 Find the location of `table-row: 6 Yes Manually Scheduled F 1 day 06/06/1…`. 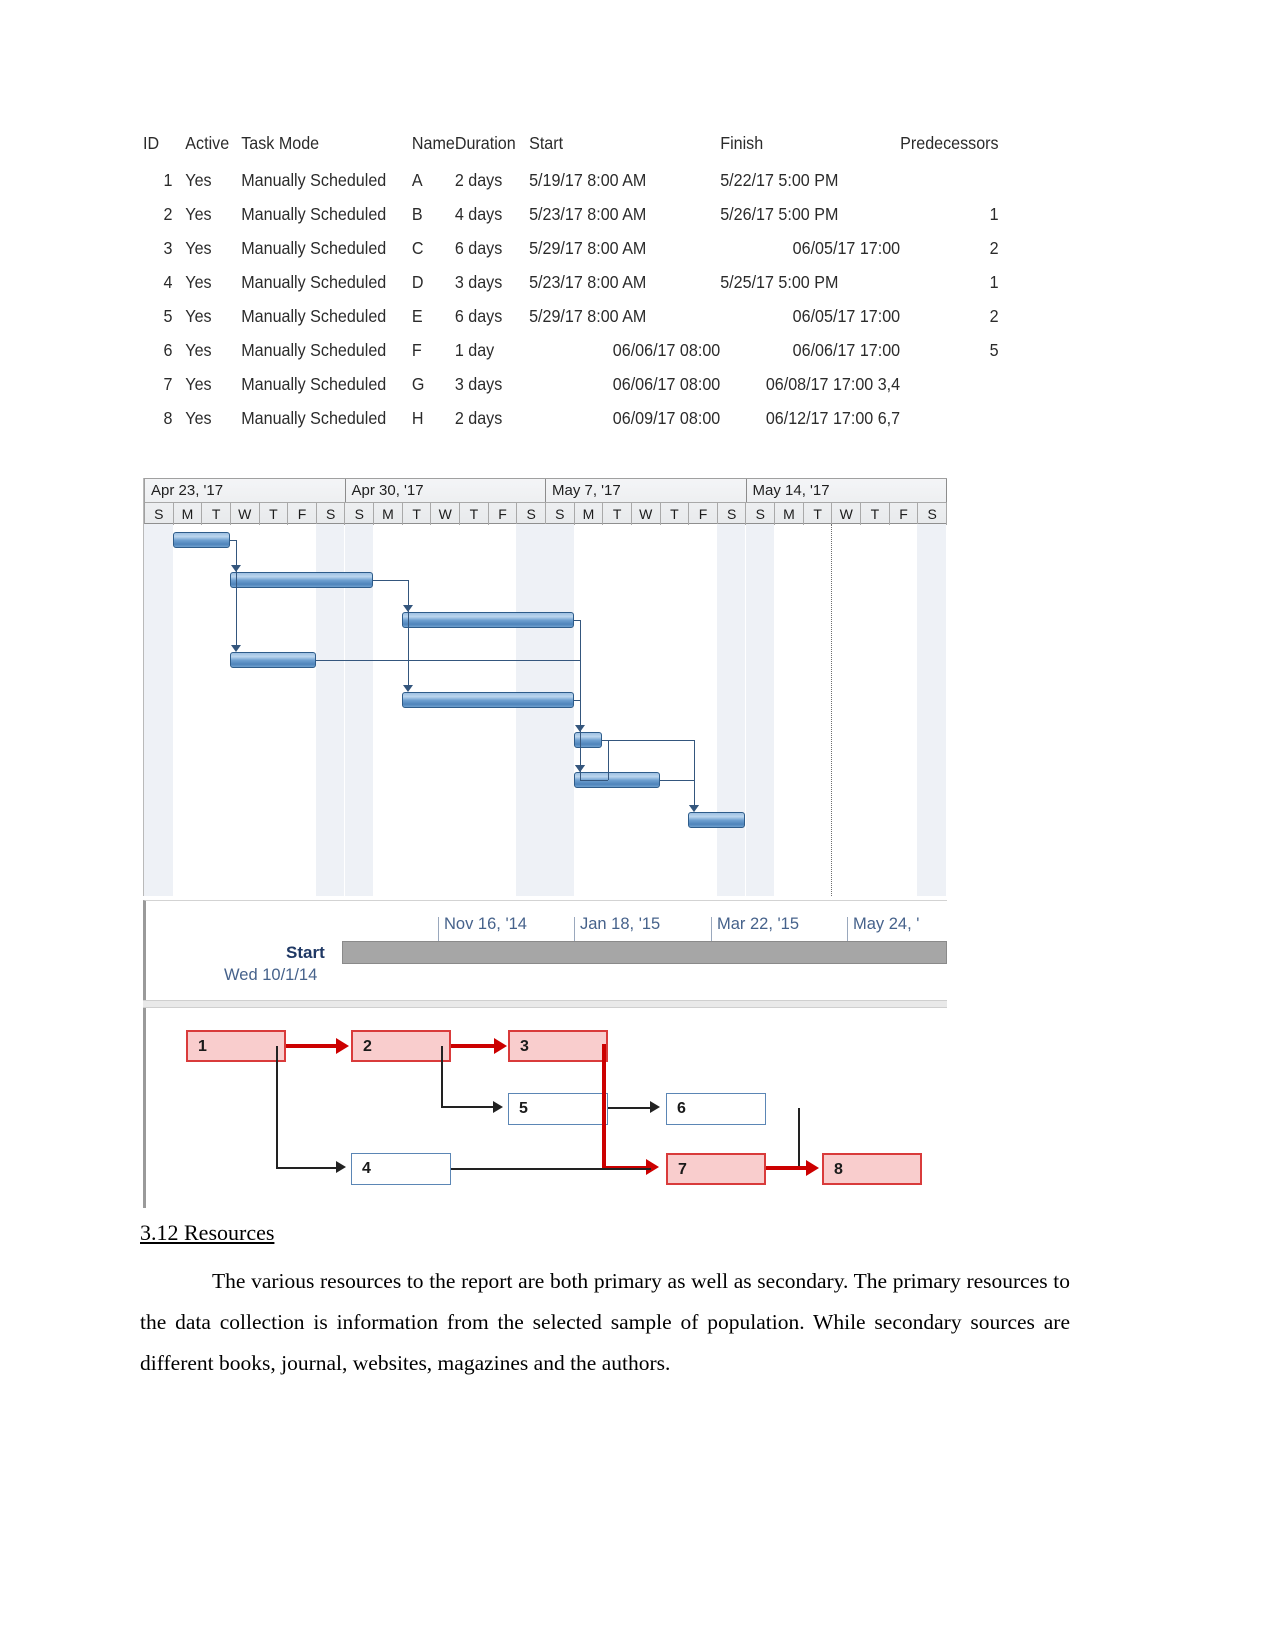

table-row: 6 Yes Manually Scheduled F 1 day 06/06/1… is located at coordinates (571, 357).